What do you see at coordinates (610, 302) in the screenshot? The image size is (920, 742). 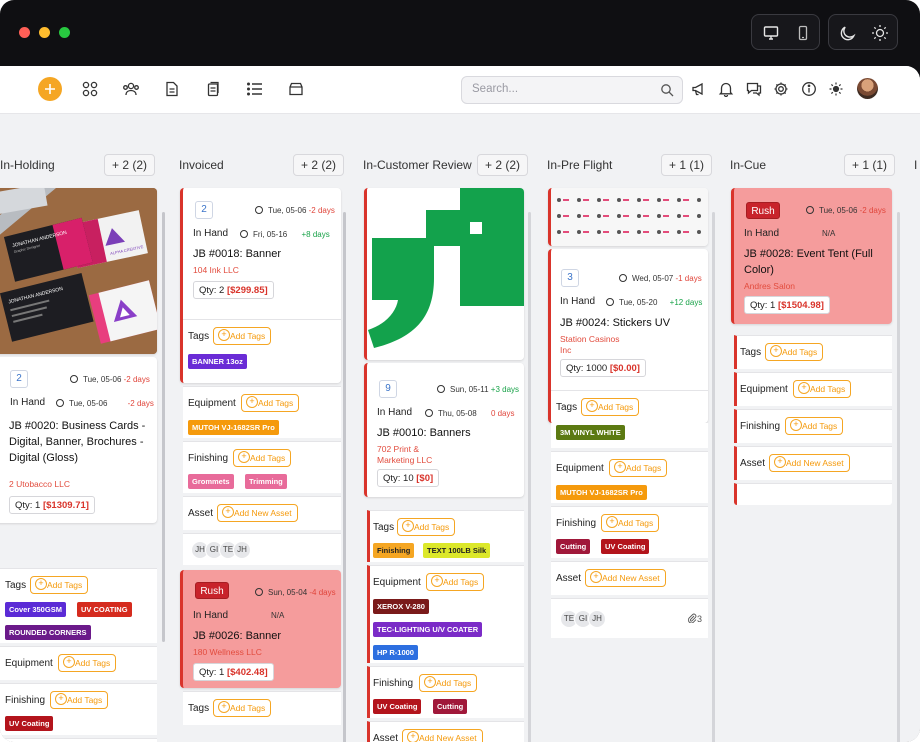 I see `clock-icon` at bounding box center [610, 302].